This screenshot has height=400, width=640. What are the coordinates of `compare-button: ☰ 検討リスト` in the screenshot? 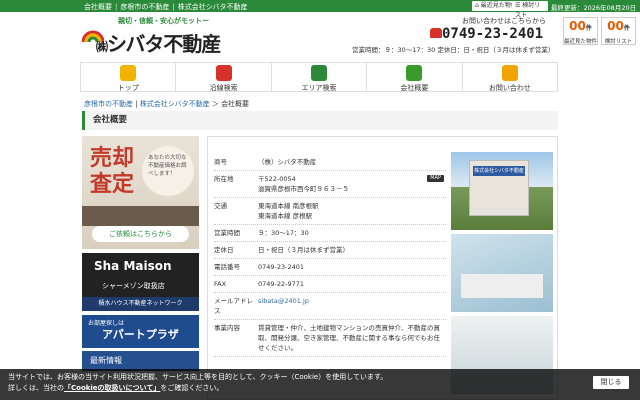 It's located at (530, 10).